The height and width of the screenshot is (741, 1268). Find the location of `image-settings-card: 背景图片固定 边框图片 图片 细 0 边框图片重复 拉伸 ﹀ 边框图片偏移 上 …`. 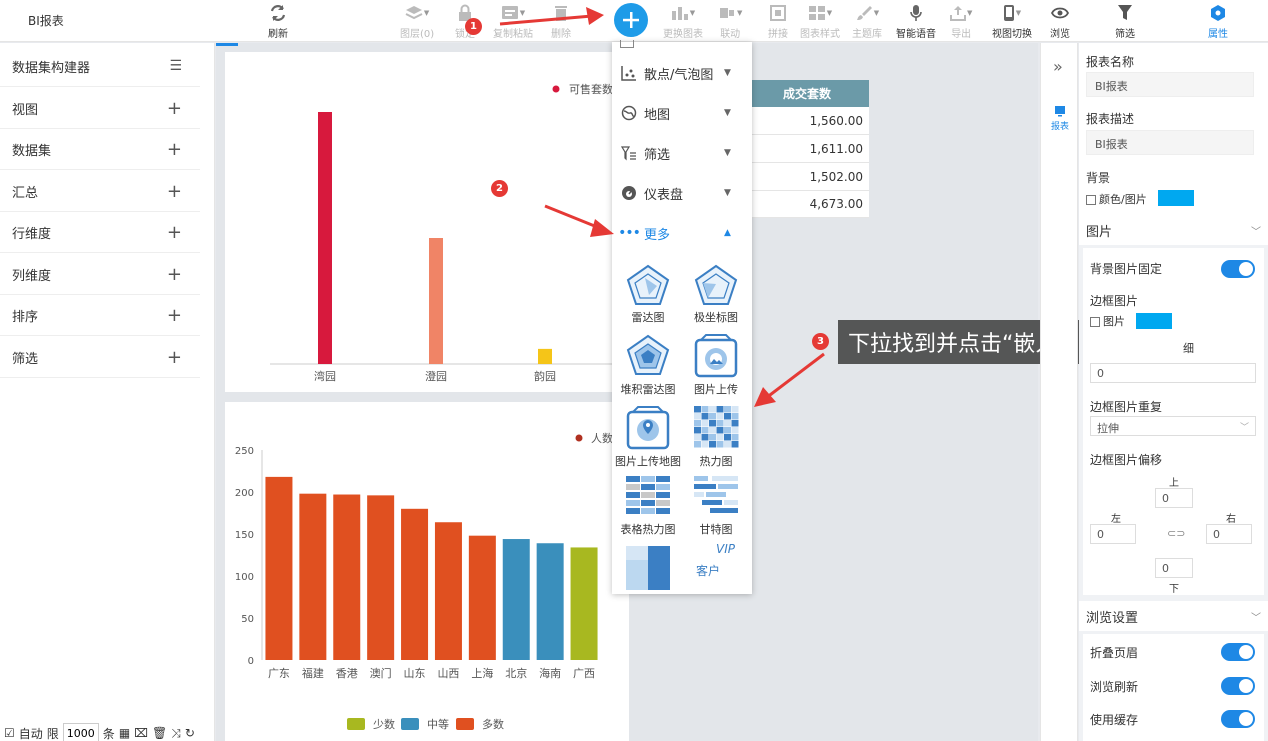

image-settings-card: 背景图片固定 边框图片 图片 细 0 边框图片重复 拉伸 ﹀ 边框图片偏移 上 … is located at coordinates (1173, 421).